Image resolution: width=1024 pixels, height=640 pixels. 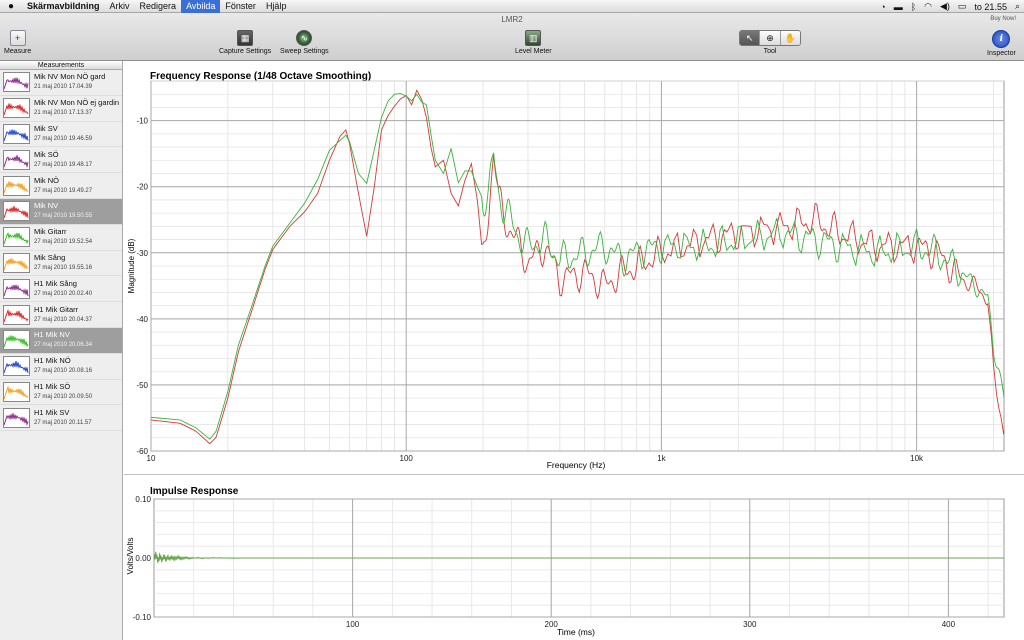 I want to click on measurement-item: H1 Mik SÖ 27 maj 2010 20.09.50, so click(x=61, y=393).